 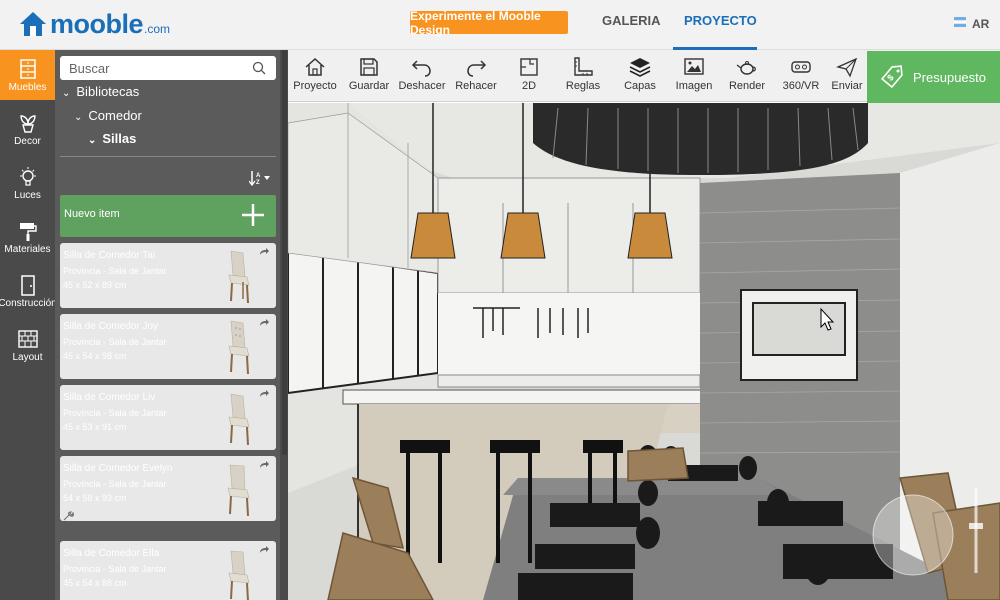 I want to click on category-label: Materiales, so click(x=27, y=249).